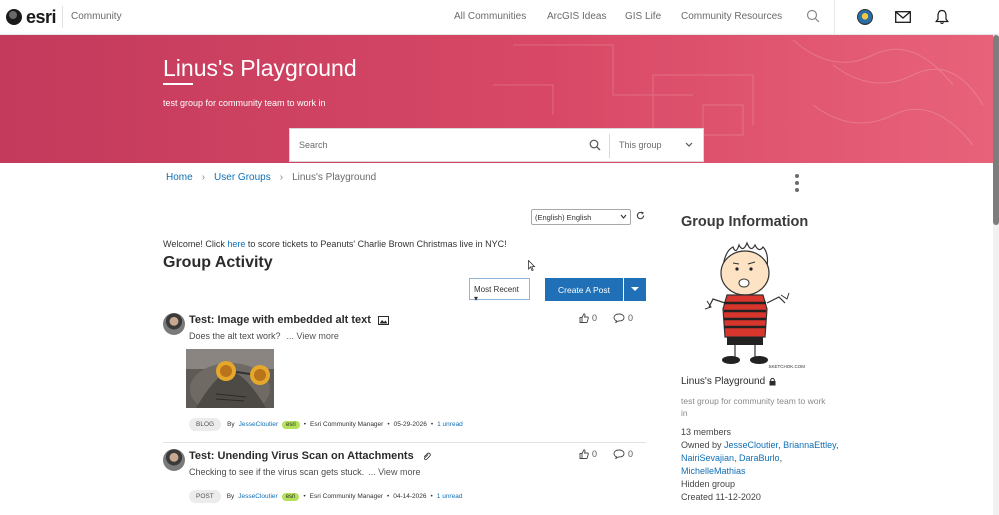 The width and height of the screenshot is (999, 515). Describe the element at coordinates (96, 16) in the screenshot. I see `community-link: Community` at that location.